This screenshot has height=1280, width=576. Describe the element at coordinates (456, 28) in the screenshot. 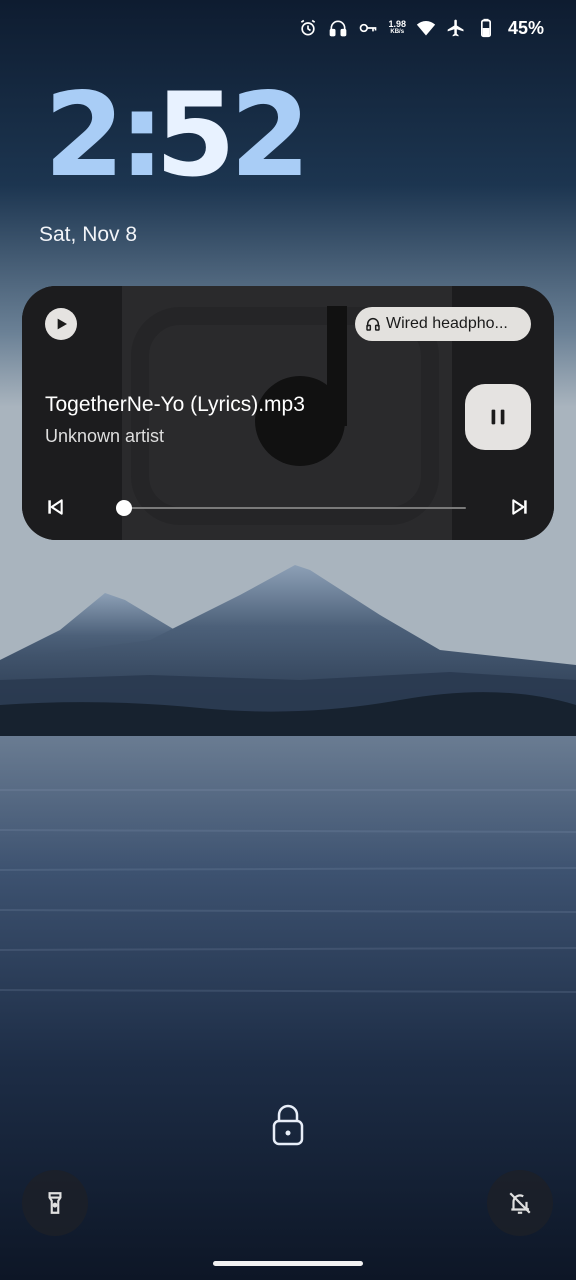

I see `airplane-icon` at that location.